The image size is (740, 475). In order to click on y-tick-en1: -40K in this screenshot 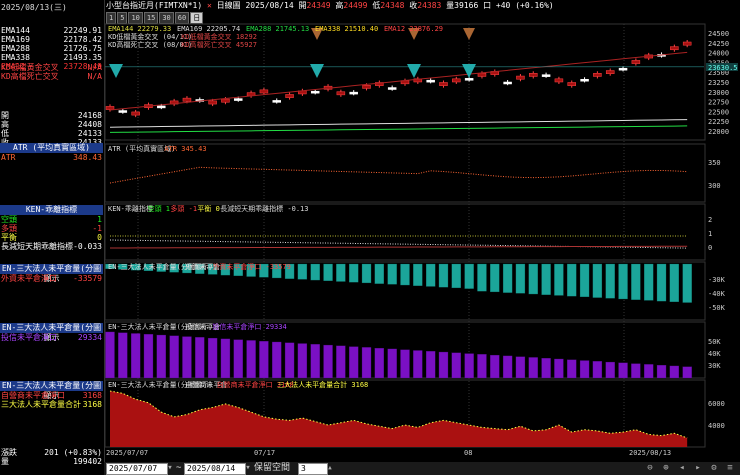, I will do `click(717, 294)`.